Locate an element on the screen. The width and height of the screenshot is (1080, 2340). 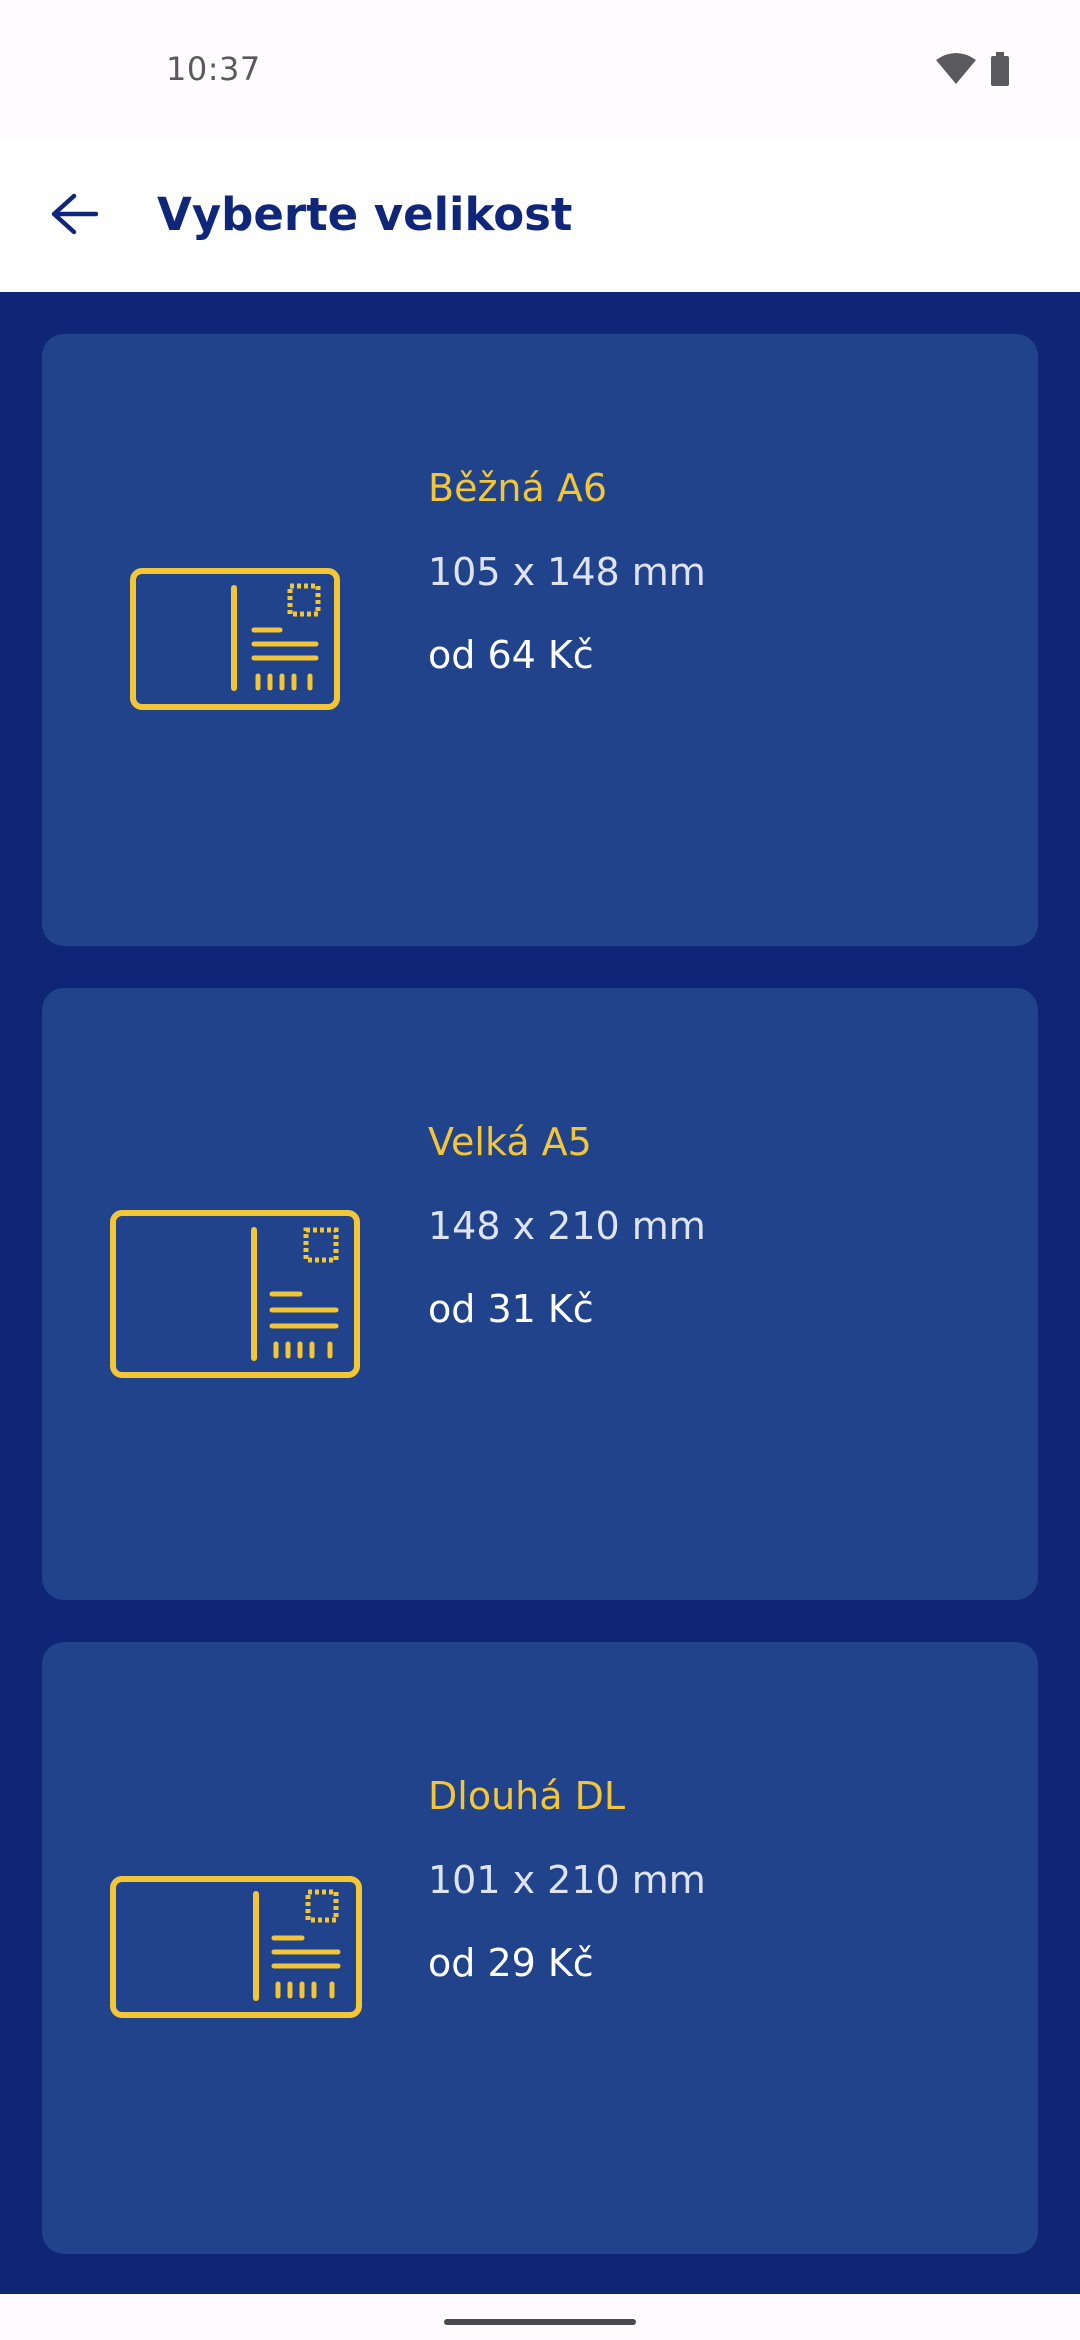
arrow-back-icon is located at coordinates (74, 216).